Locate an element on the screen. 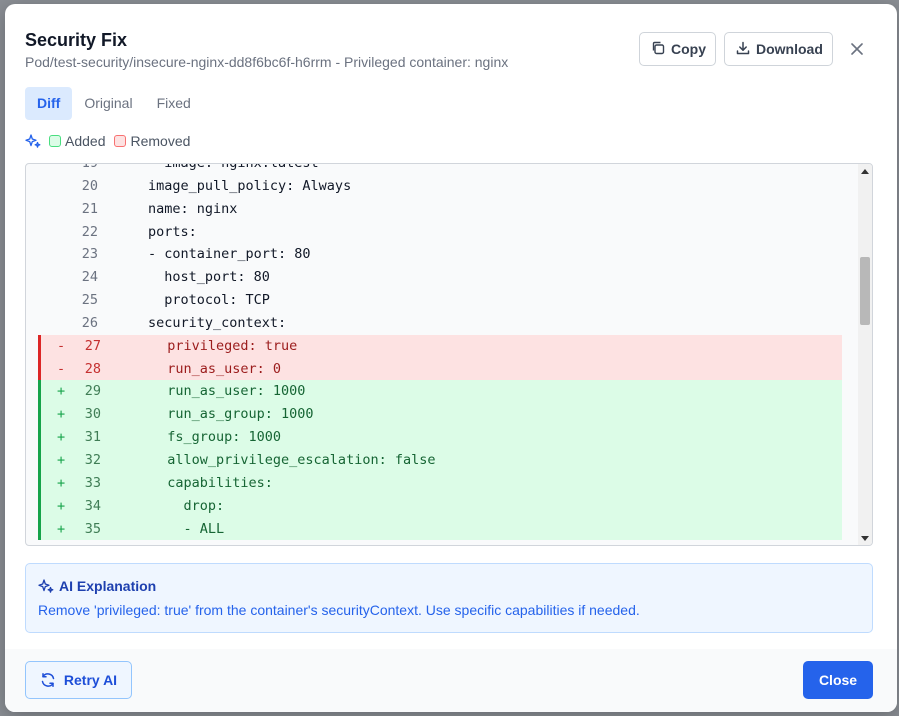 This screenshot has width=899, height=716. copy-button: Copy is located at coordinates (677, 49).